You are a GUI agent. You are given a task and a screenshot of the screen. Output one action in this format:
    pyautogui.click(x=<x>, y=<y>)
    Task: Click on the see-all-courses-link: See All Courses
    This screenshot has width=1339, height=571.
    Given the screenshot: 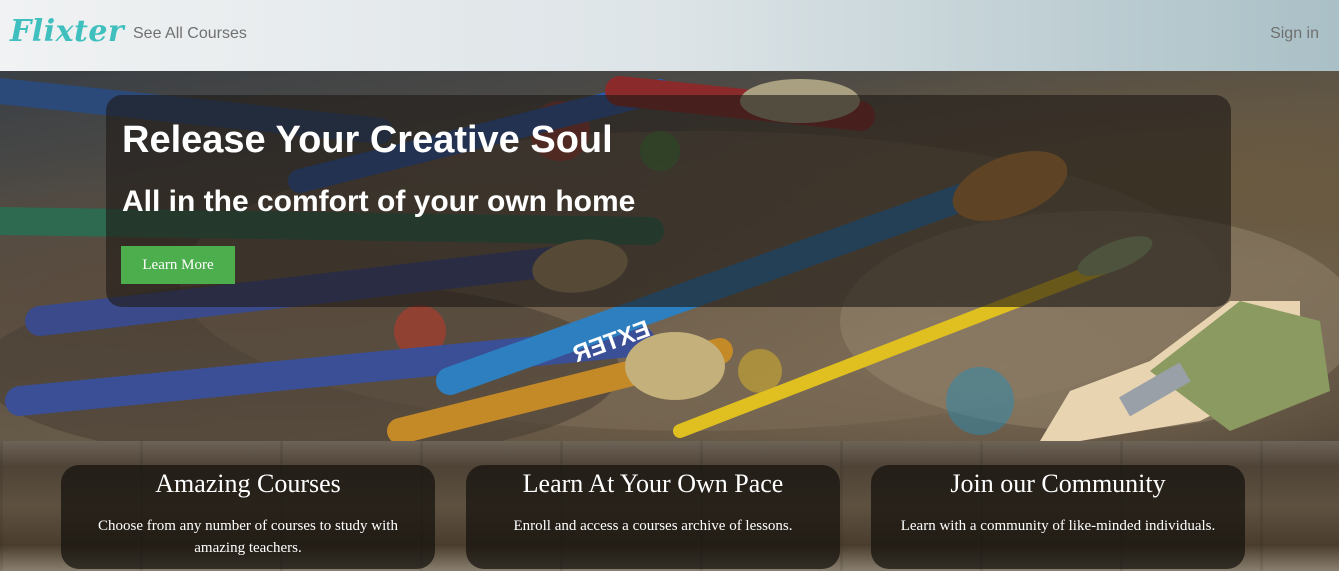 What is the action you would take?
    pyautogui.click(x=190, y=34)
    